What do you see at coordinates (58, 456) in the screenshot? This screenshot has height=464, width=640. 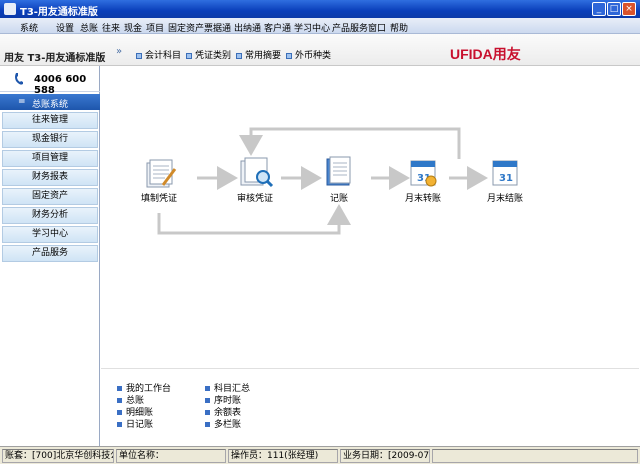 I see `status-account: 账套：[700]北京华创科技公司` at bounding box center [58, 456].